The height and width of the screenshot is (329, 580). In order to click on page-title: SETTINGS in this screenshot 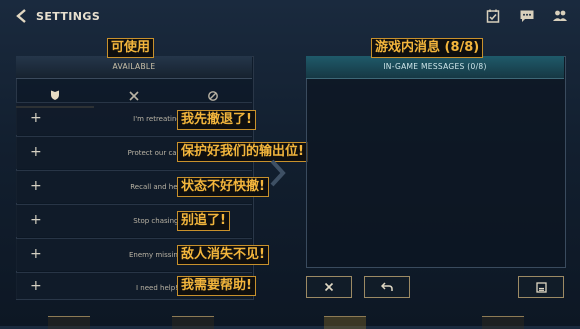, I will do `click(68, 16)`.